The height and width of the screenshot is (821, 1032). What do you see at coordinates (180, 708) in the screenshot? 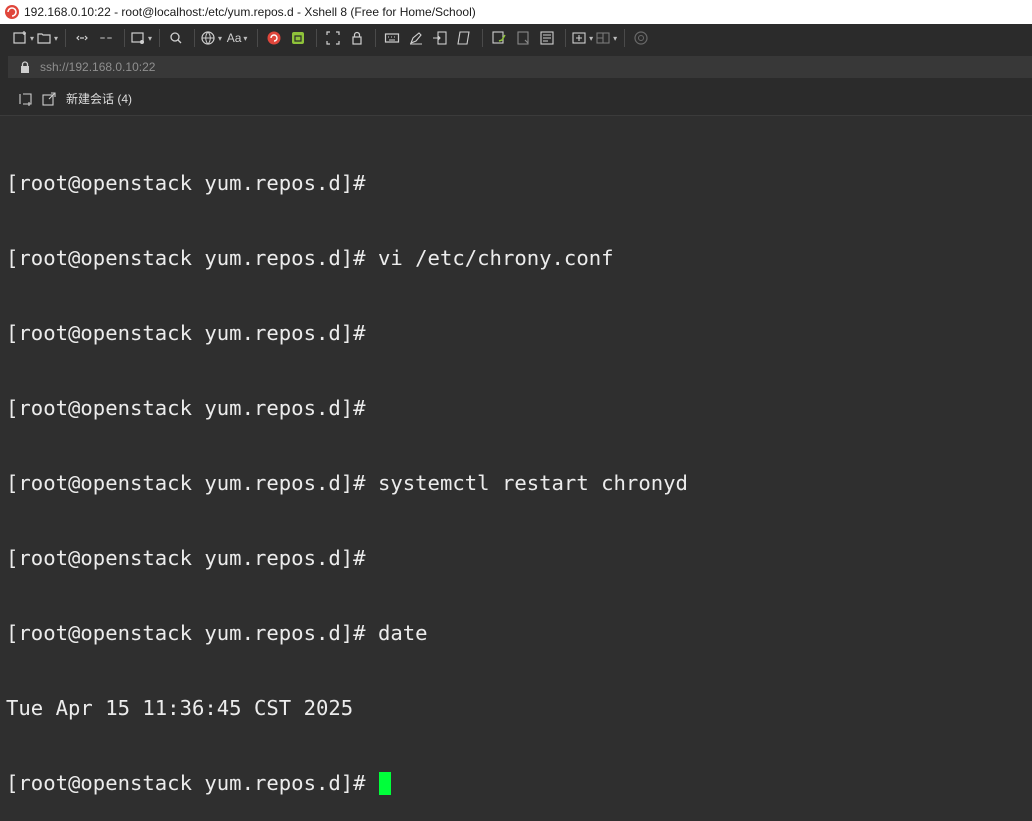
I see `terminal-line: Tue Apr 15 11:36:45 CST 2025` at bounding box center [180, 708].